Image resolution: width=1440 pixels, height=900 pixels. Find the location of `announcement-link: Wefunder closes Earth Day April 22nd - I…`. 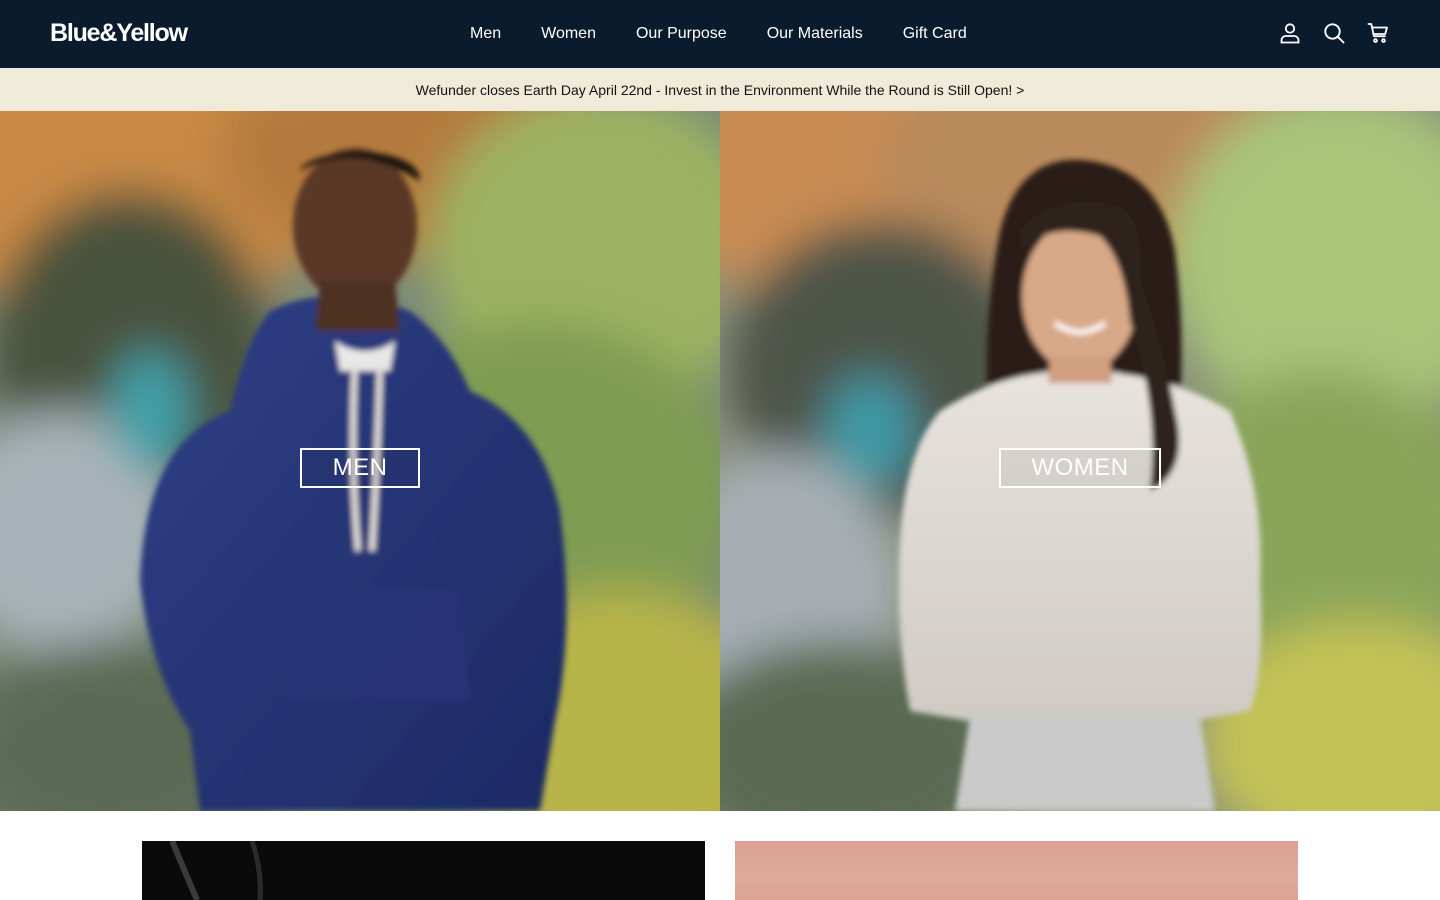

announcement-link: Wefunder closes Earth Day April 22nd - I… is located at coordinates (720, 90).